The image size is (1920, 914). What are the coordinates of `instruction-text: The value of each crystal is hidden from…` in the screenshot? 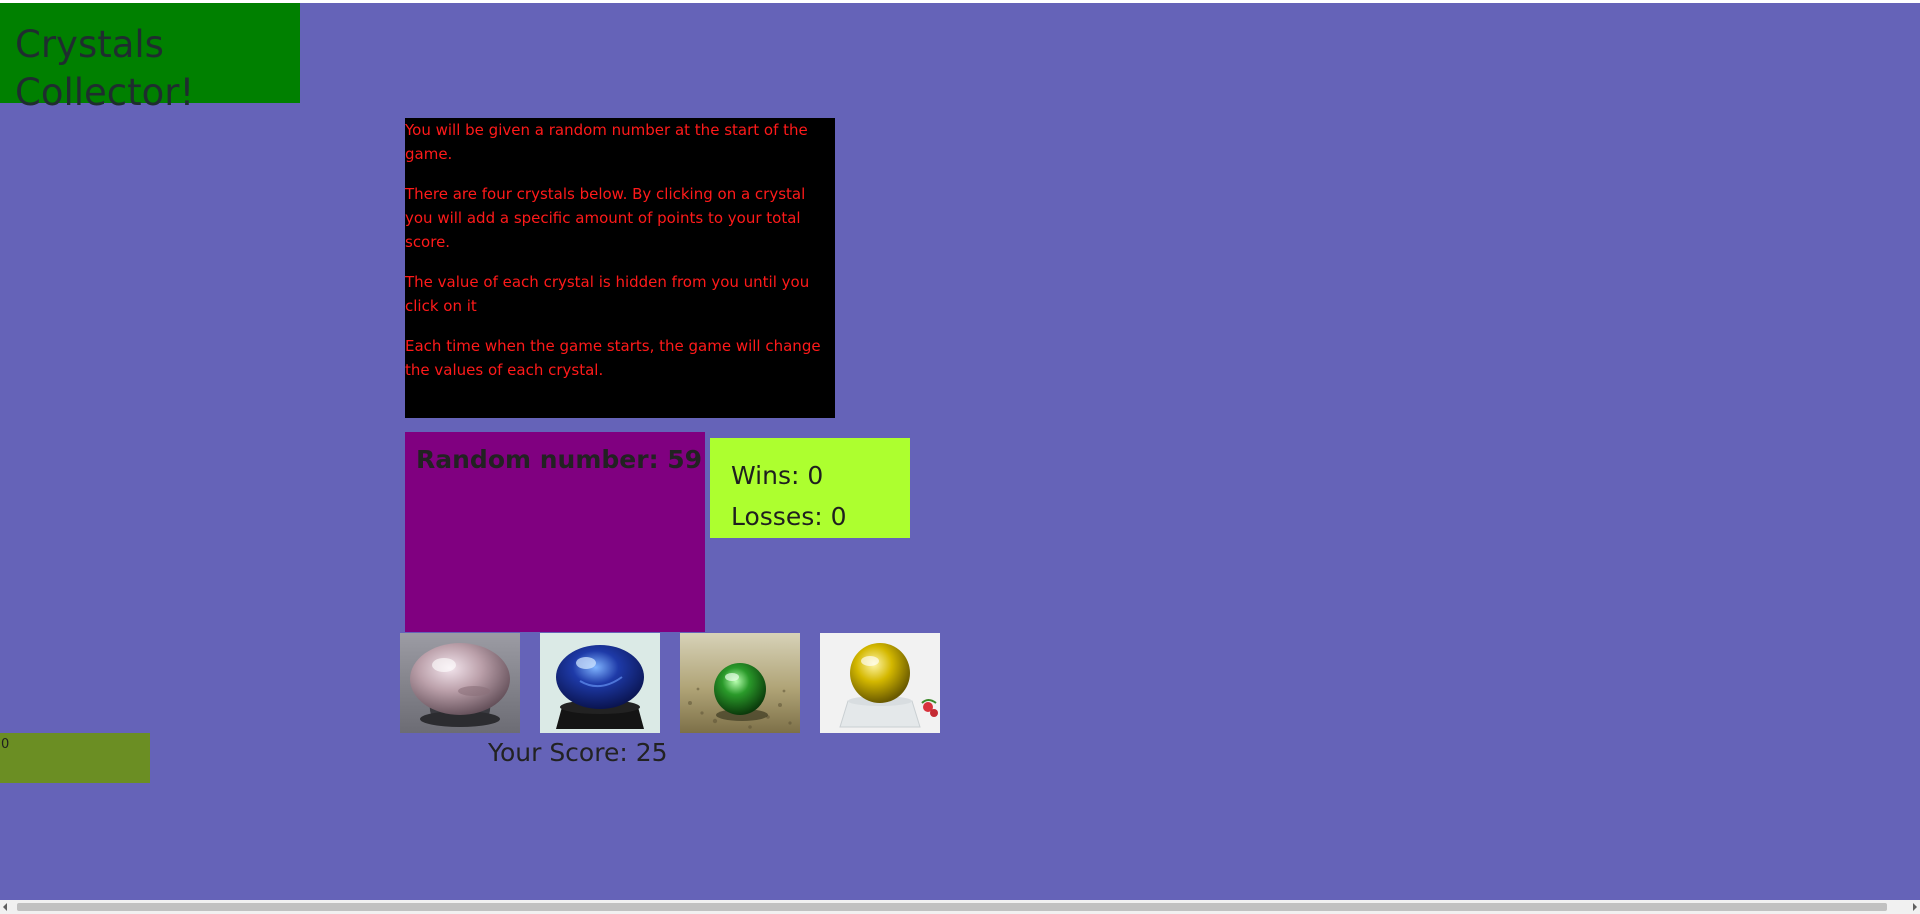 It's located at (607, 294).